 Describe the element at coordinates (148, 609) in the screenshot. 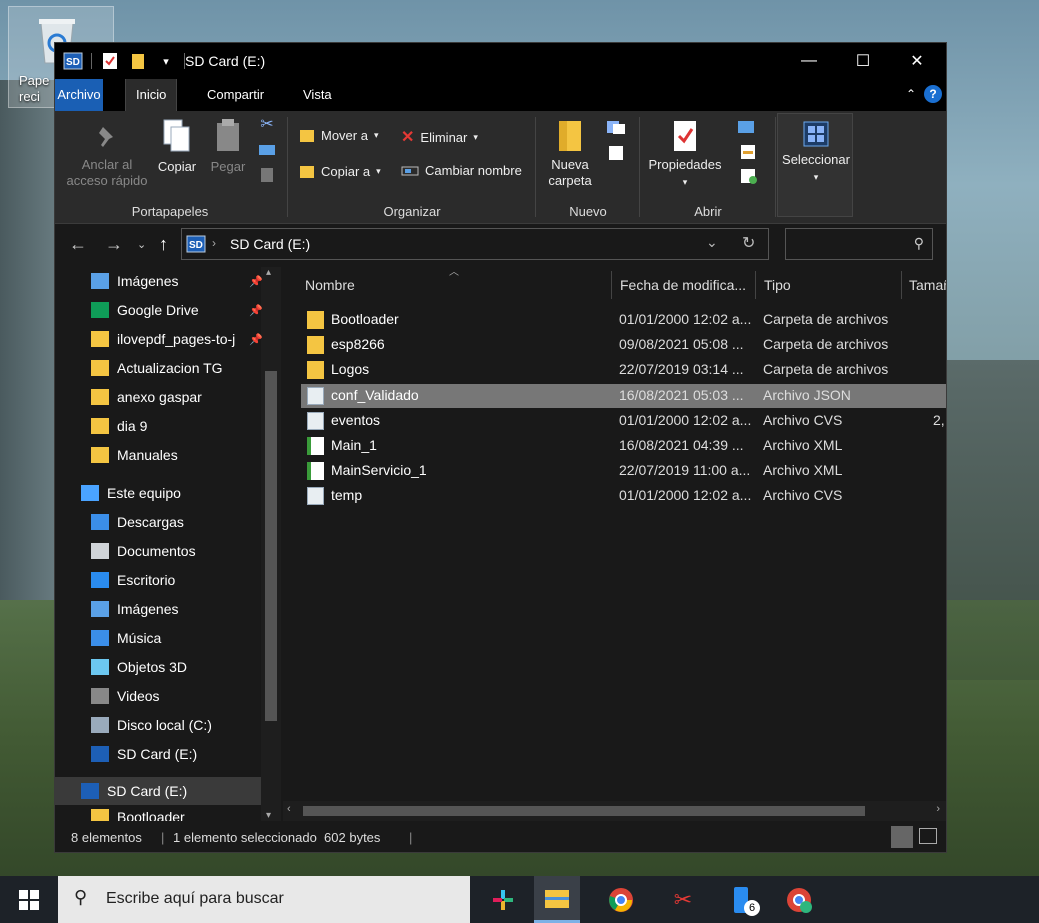

I see `sidebar-item-label: Imágenes` at that location.